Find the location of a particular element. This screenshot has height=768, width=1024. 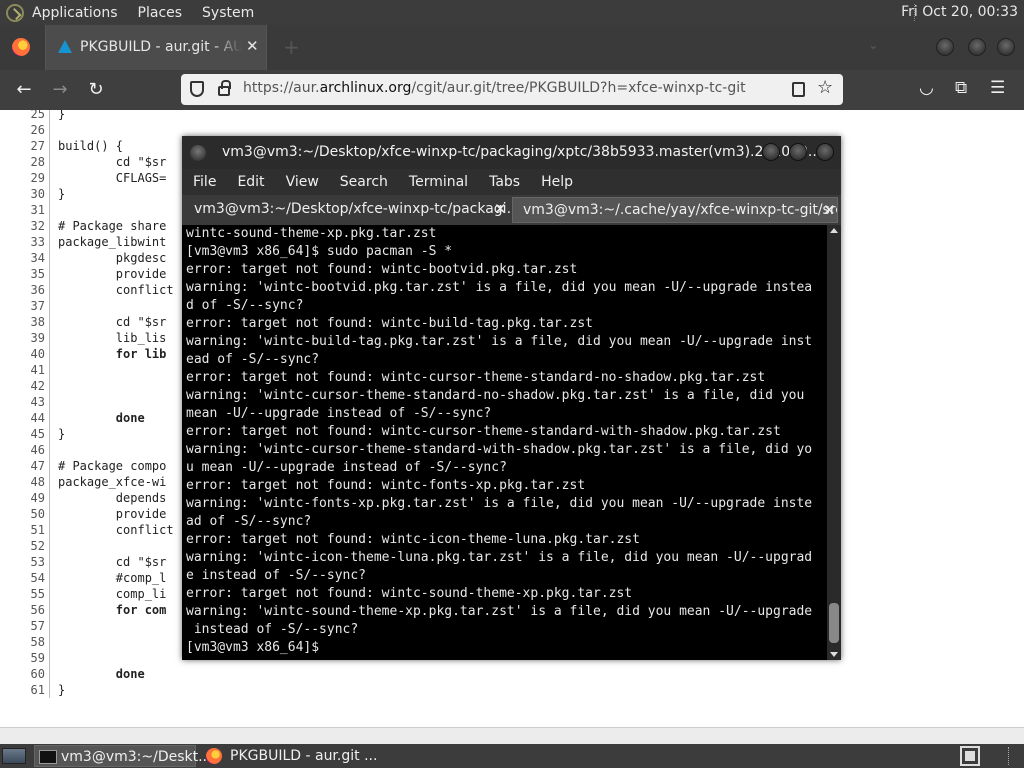

lock-icon is located at coordinates (224, 88).